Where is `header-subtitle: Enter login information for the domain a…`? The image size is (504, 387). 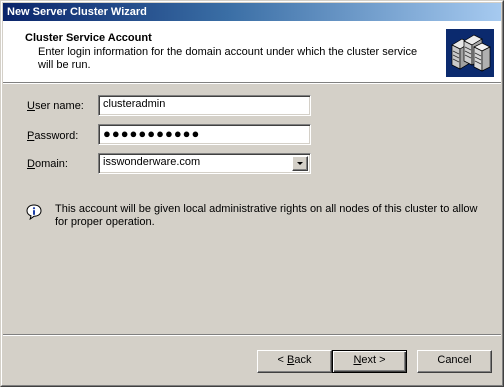
header-subtitle: Enter login information for the domain a… is located at coordinates (228, 58).